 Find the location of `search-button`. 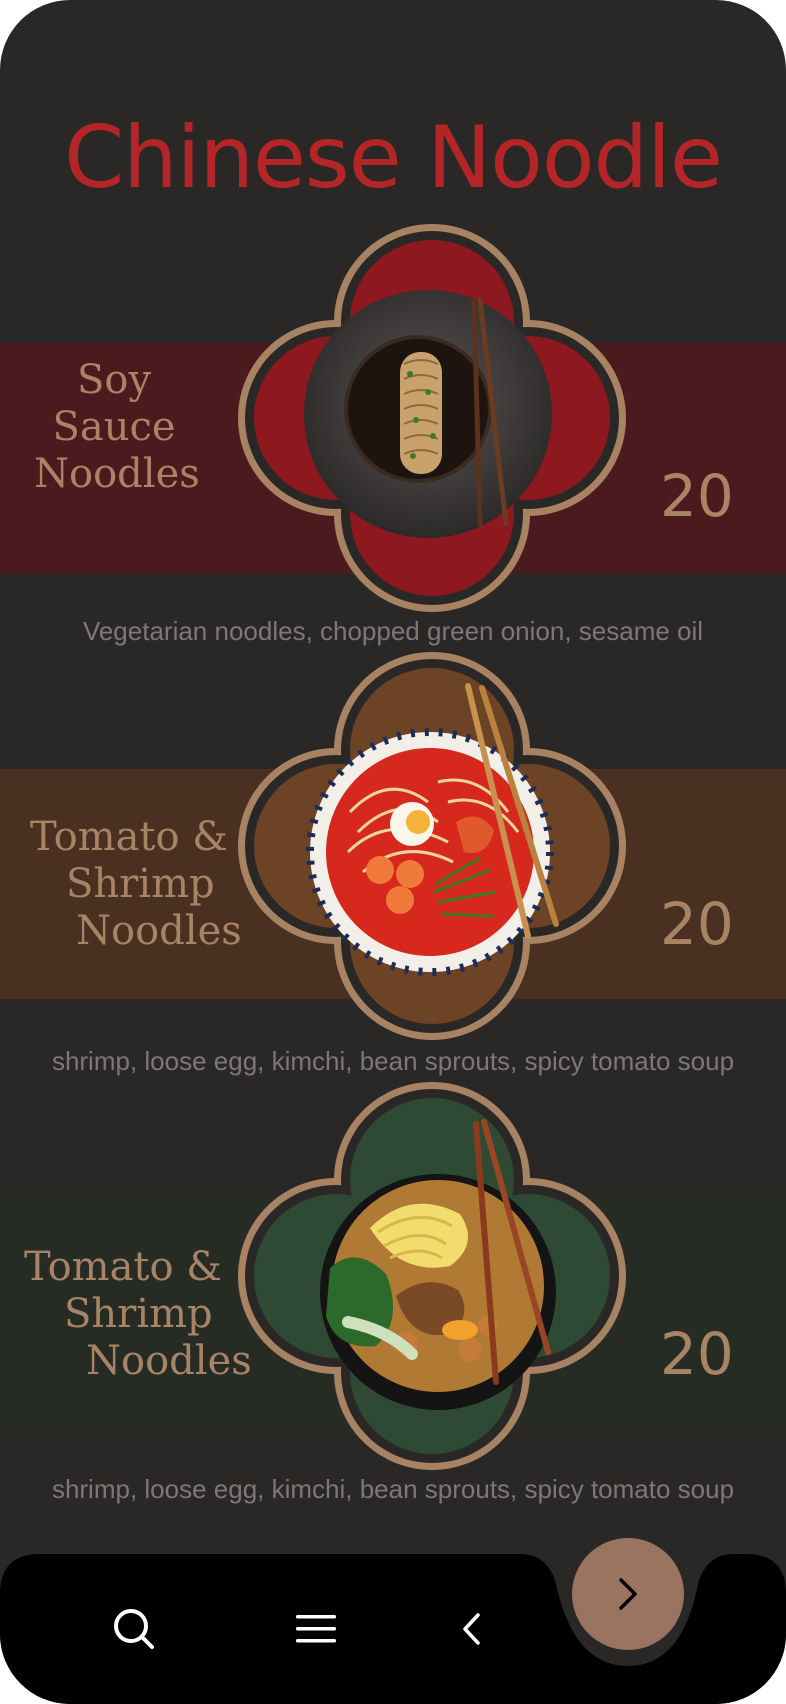

search-button is located at coordinates (134, 1629).